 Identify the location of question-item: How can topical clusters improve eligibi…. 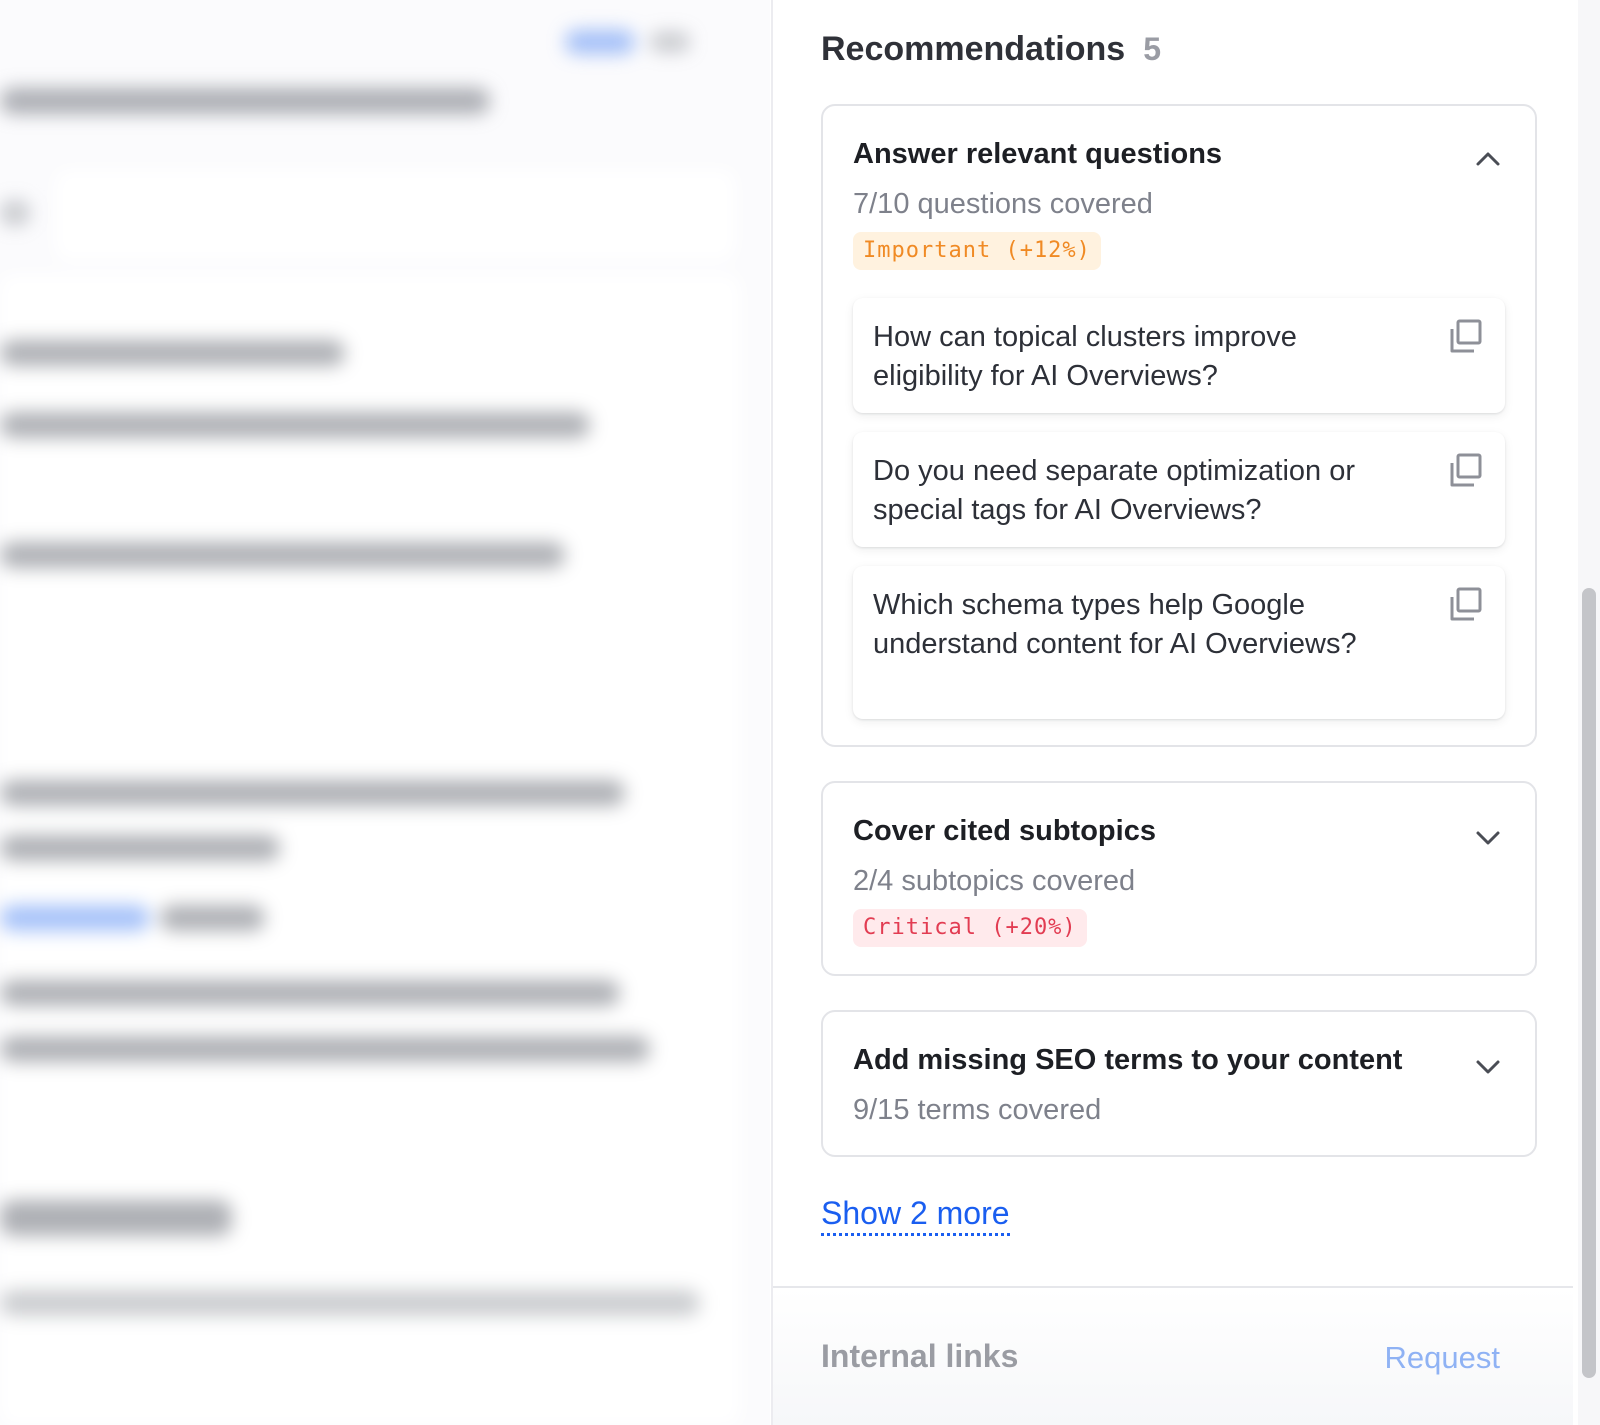
(1179, 355).